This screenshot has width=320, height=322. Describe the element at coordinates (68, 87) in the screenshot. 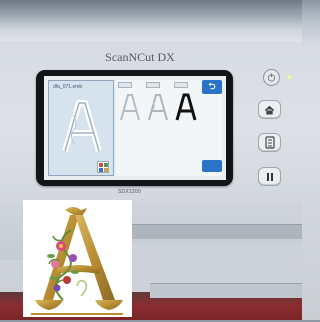

I see `pattern-file-name: dfa_071.emb` at that location.